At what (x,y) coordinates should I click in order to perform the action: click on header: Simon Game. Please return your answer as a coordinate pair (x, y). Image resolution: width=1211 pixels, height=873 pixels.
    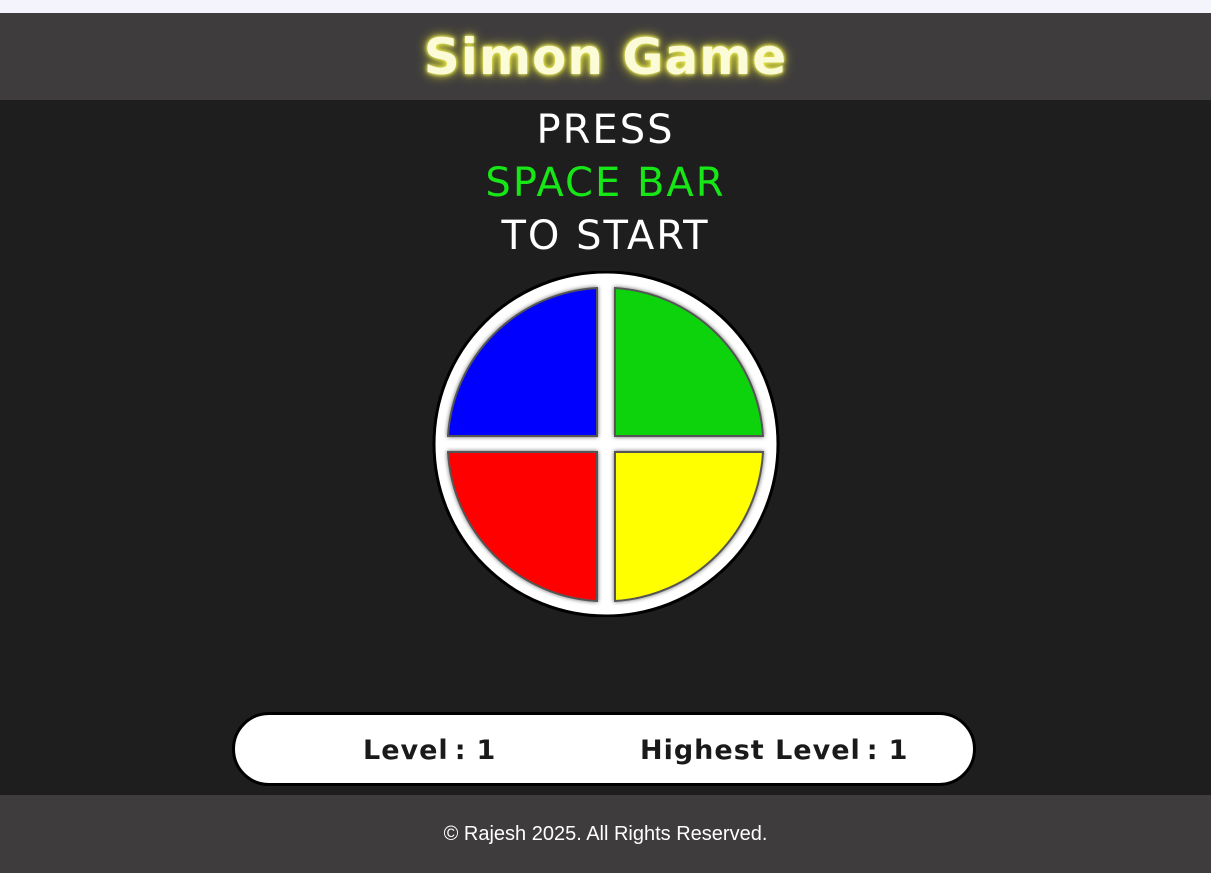
    Looking at the image, I should click on (605, 56).